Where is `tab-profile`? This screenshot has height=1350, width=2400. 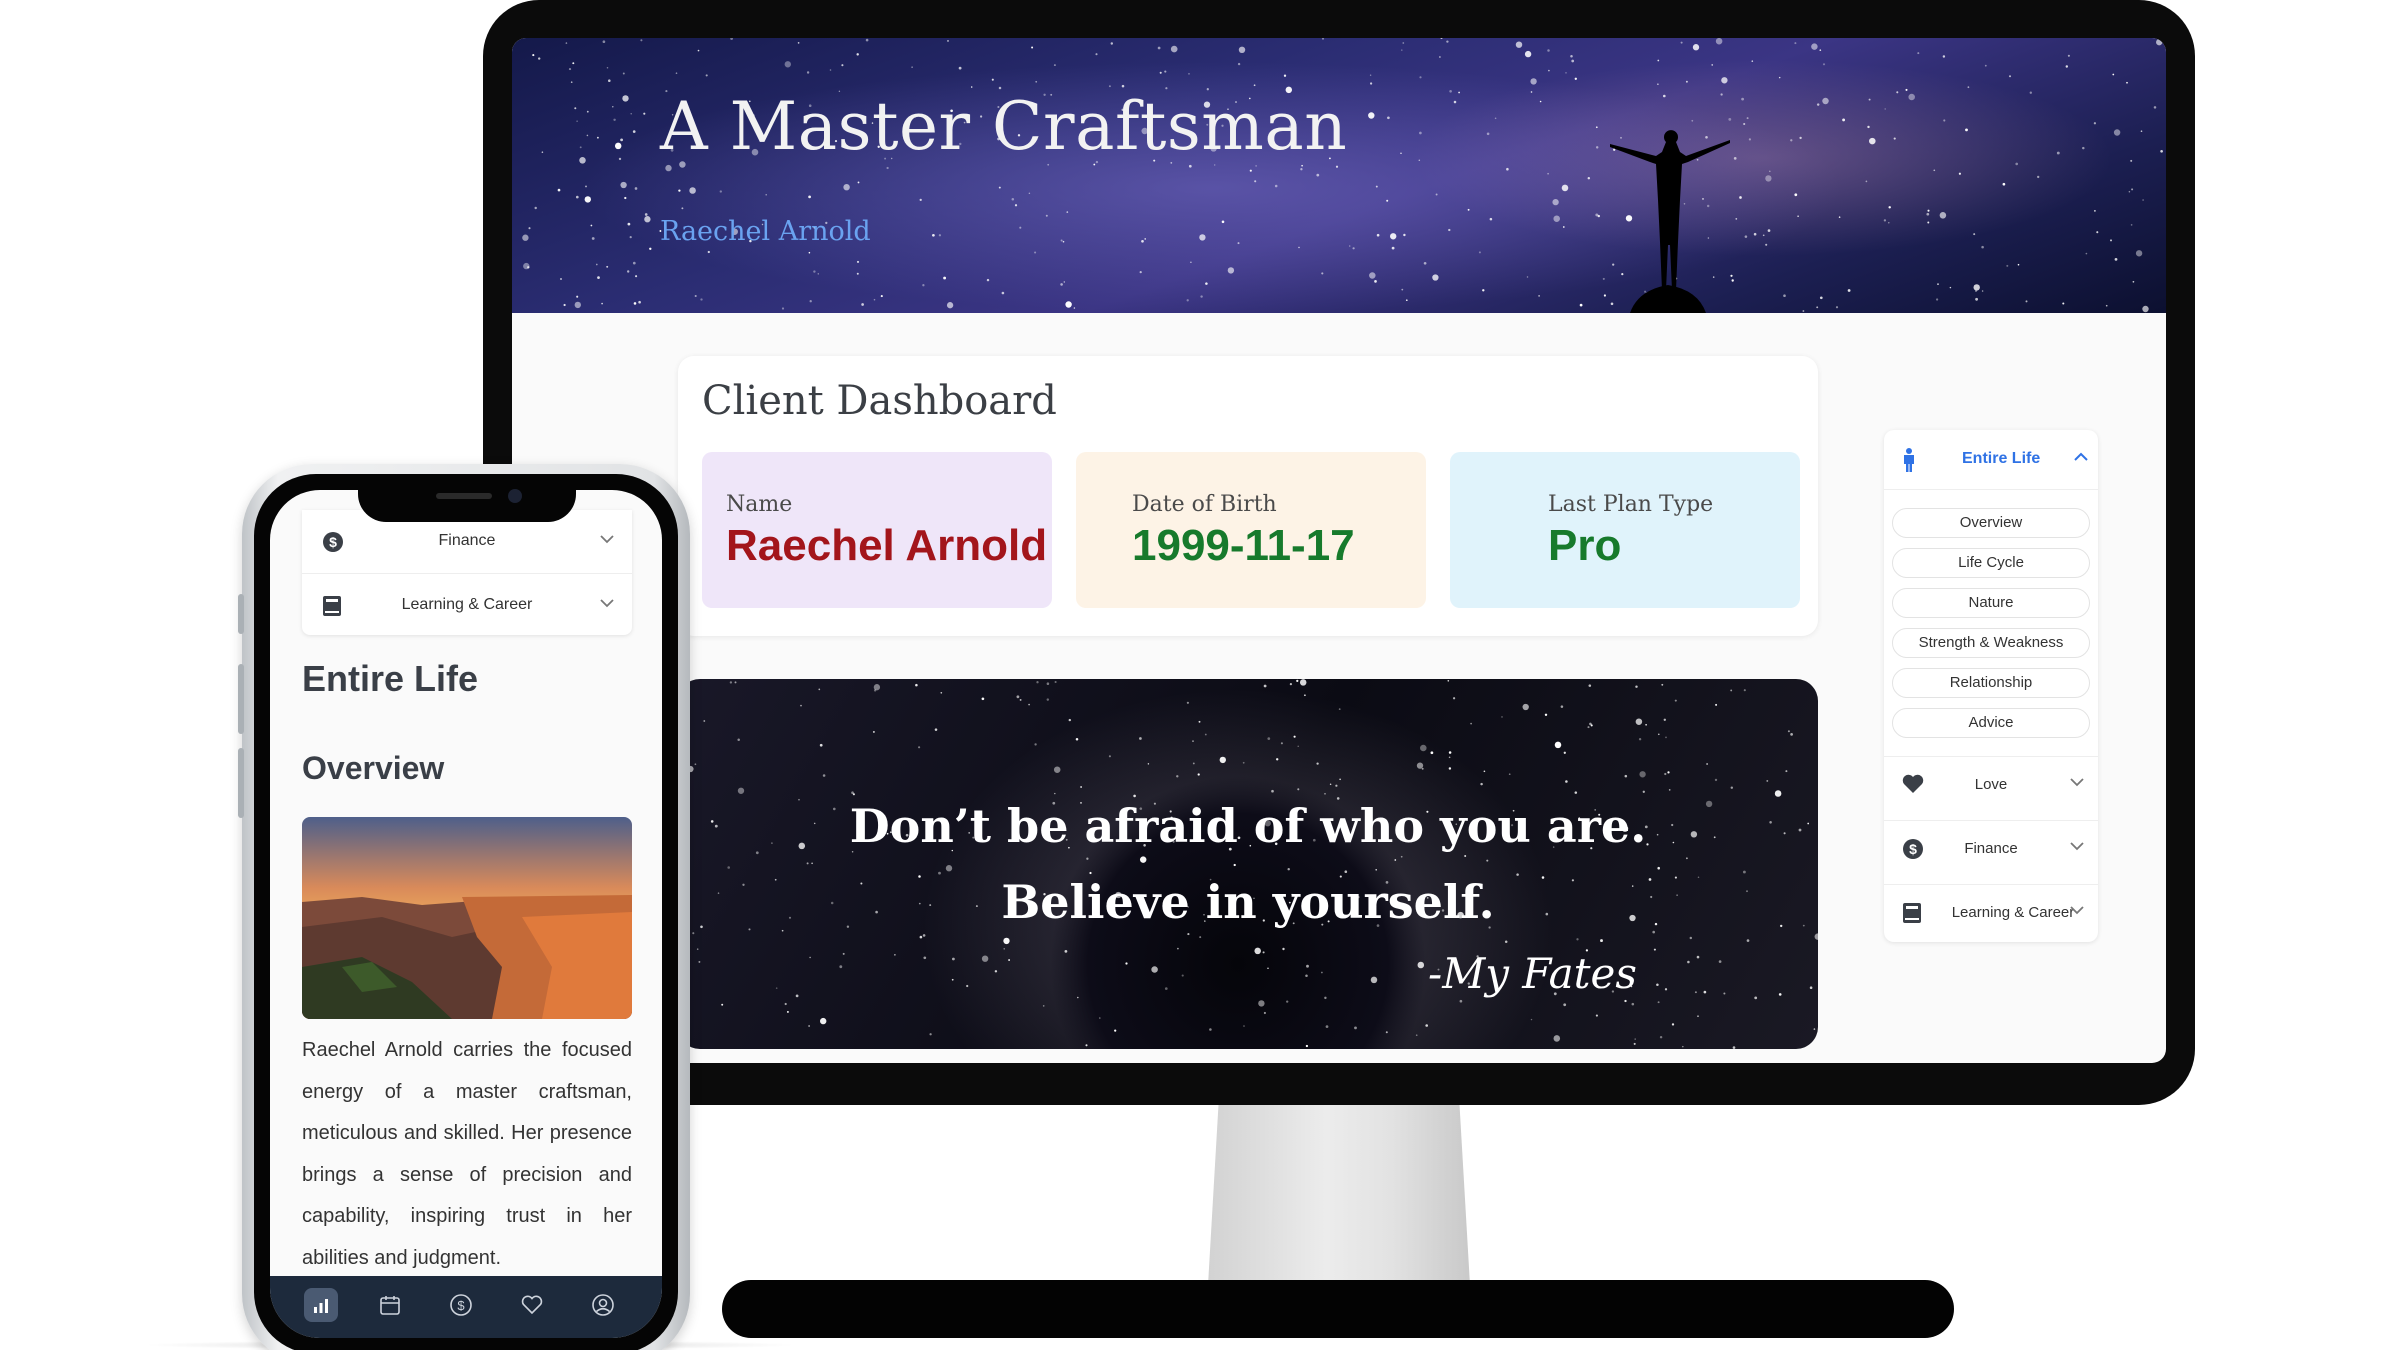
tab-profile is located at coordinates (603, 1305).